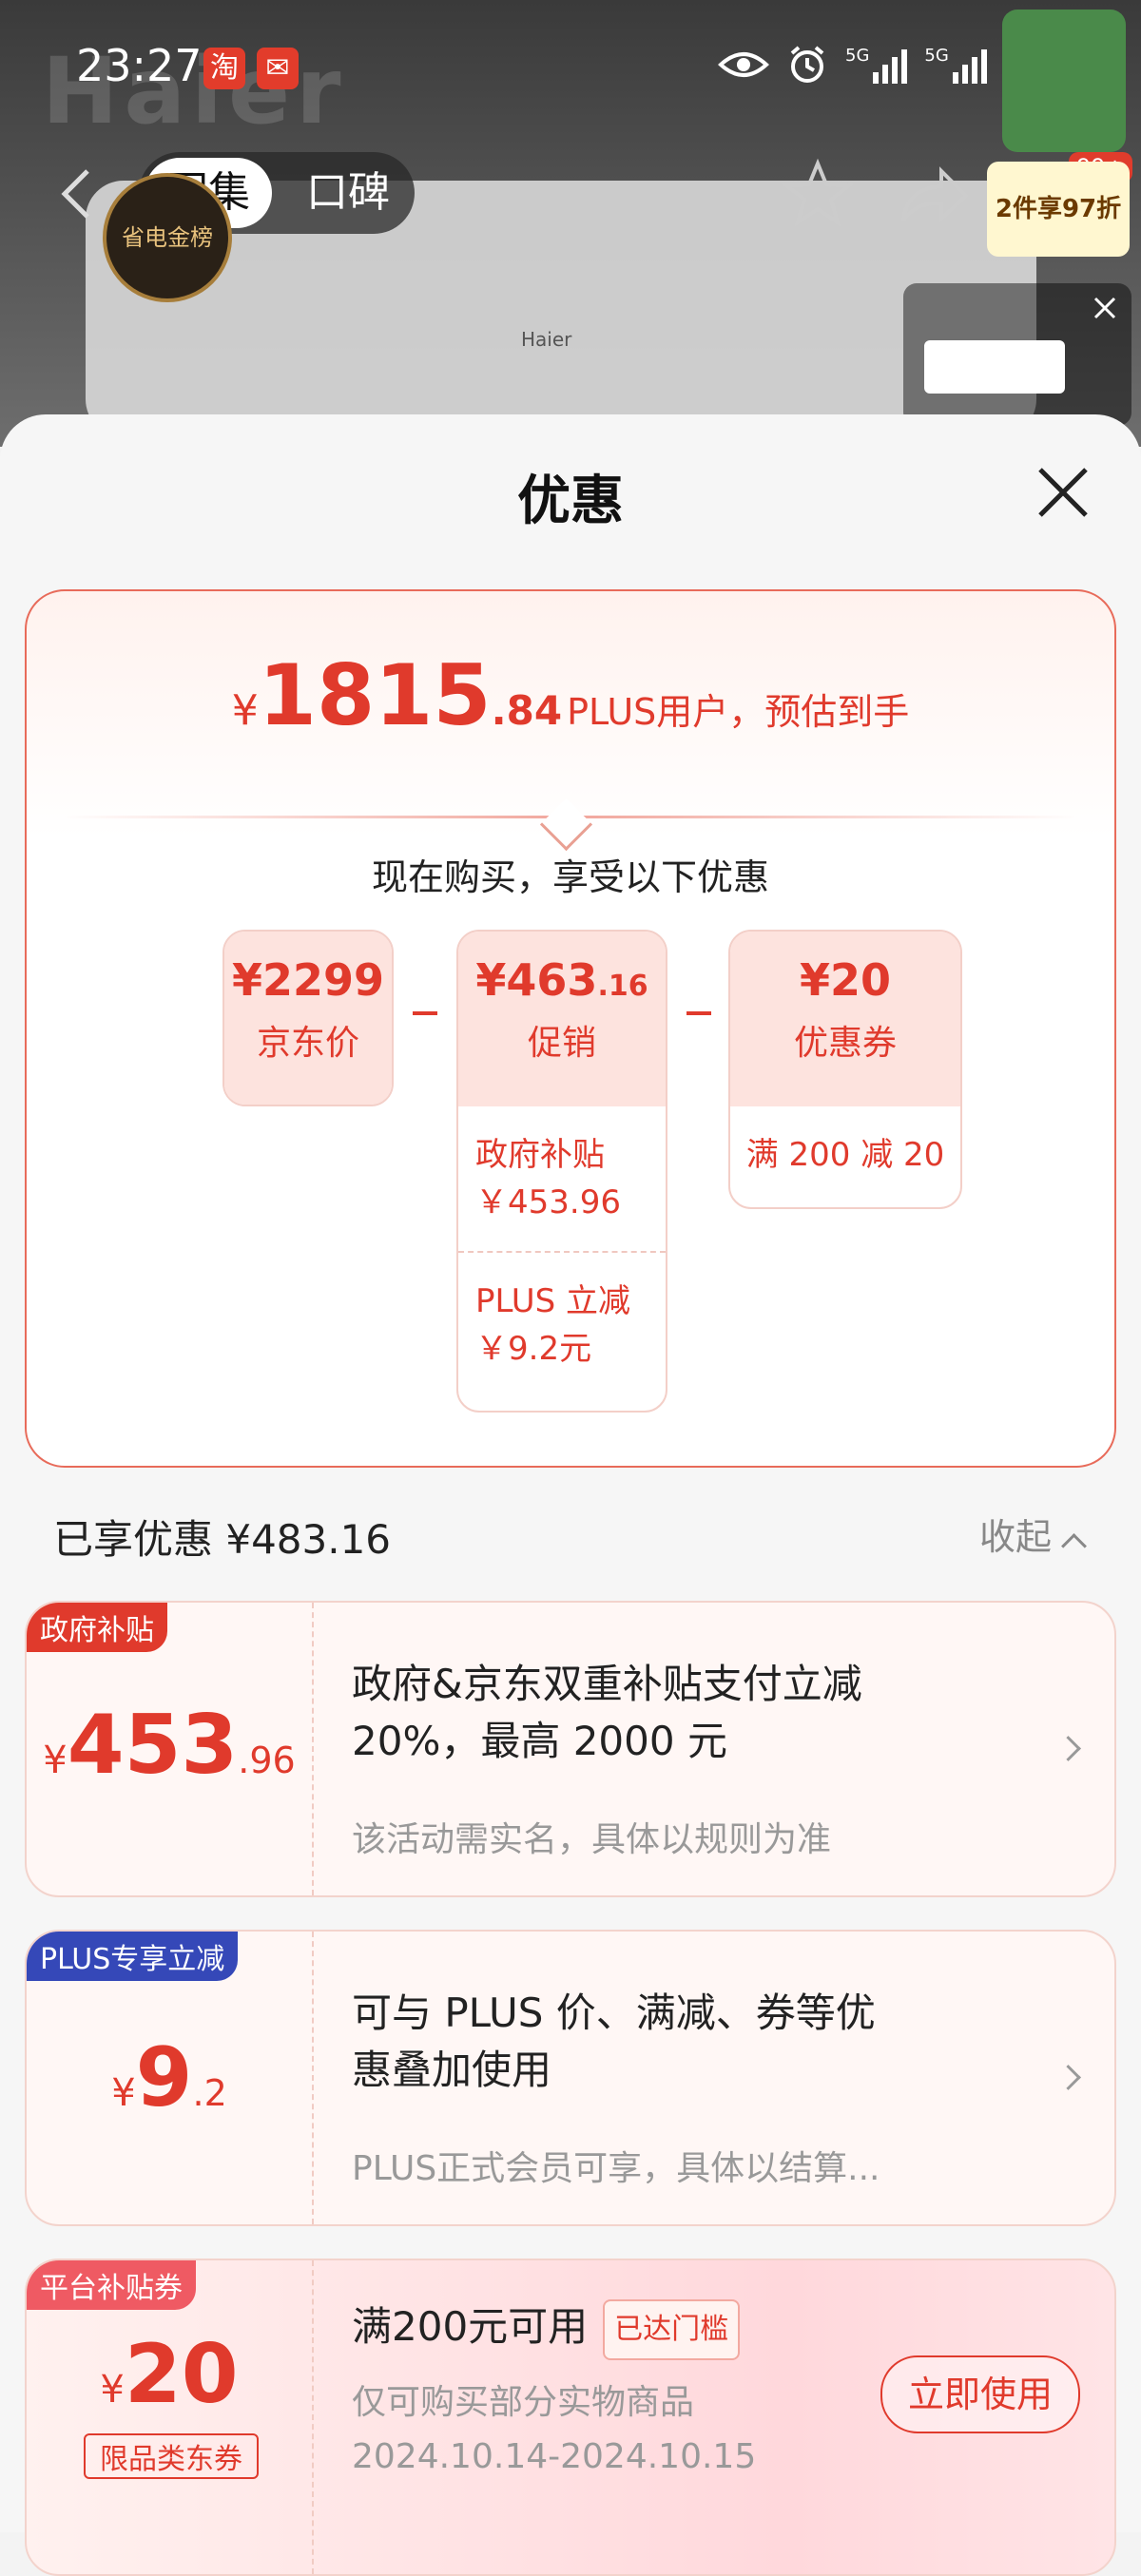 The width and height of the screenshot is (1141, 2576). I want to click on price-label: PLUS用户，预估到手, so click(738, 712).